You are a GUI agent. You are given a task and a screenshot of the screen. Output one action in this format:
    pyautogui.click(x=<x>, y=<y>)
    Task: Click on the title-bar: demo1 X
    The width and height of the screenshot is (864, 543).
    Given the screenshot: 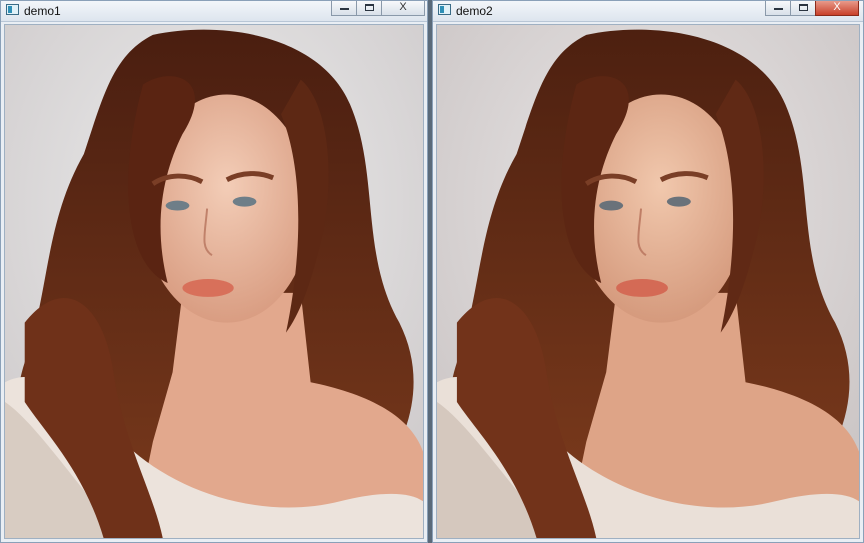 What is the action you would take?
    pyautogui.click(x=214, y=11)
    